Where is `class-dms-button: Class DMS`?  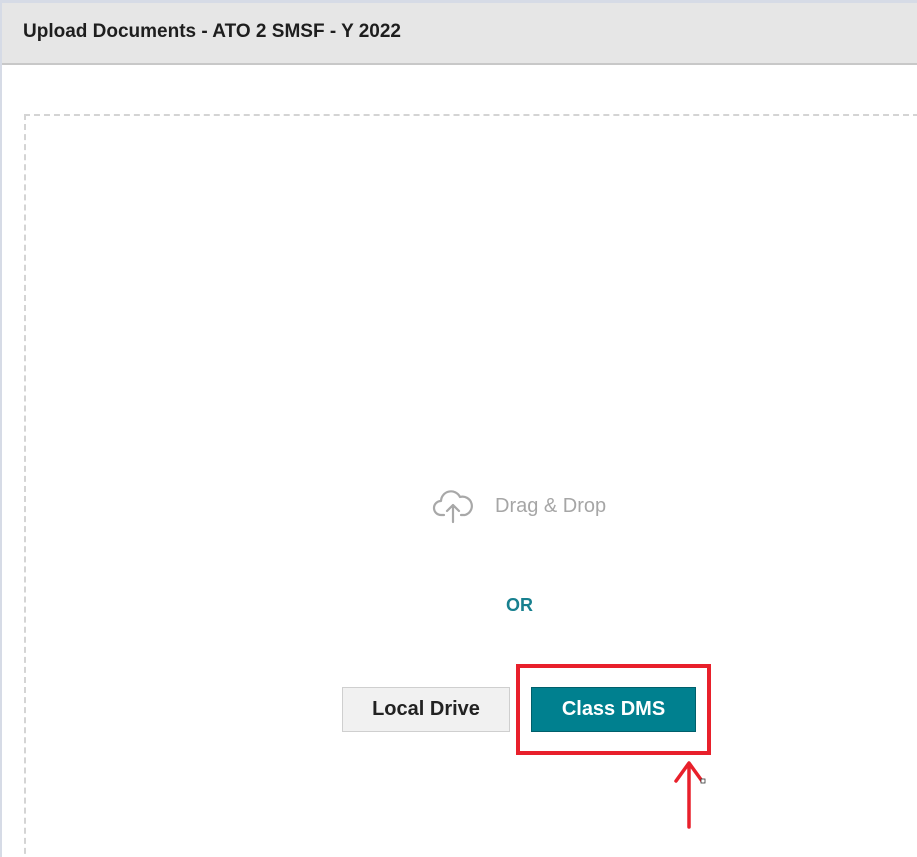 class-dms-button: Class DMS is located at coordinates (613, 709).